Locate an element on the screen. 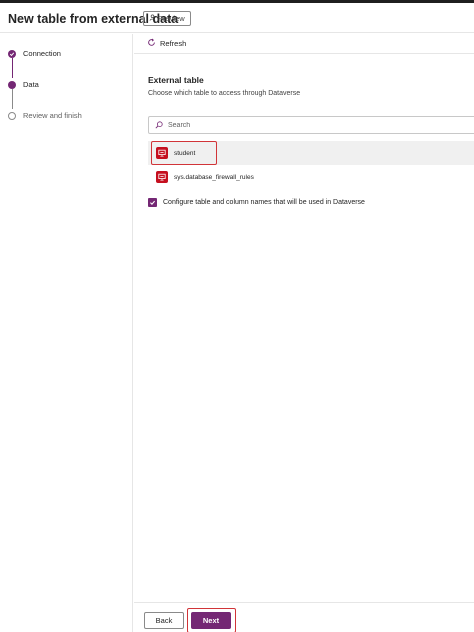  step-review-and-finish: Review and finish is located at coordinates (45, 115).